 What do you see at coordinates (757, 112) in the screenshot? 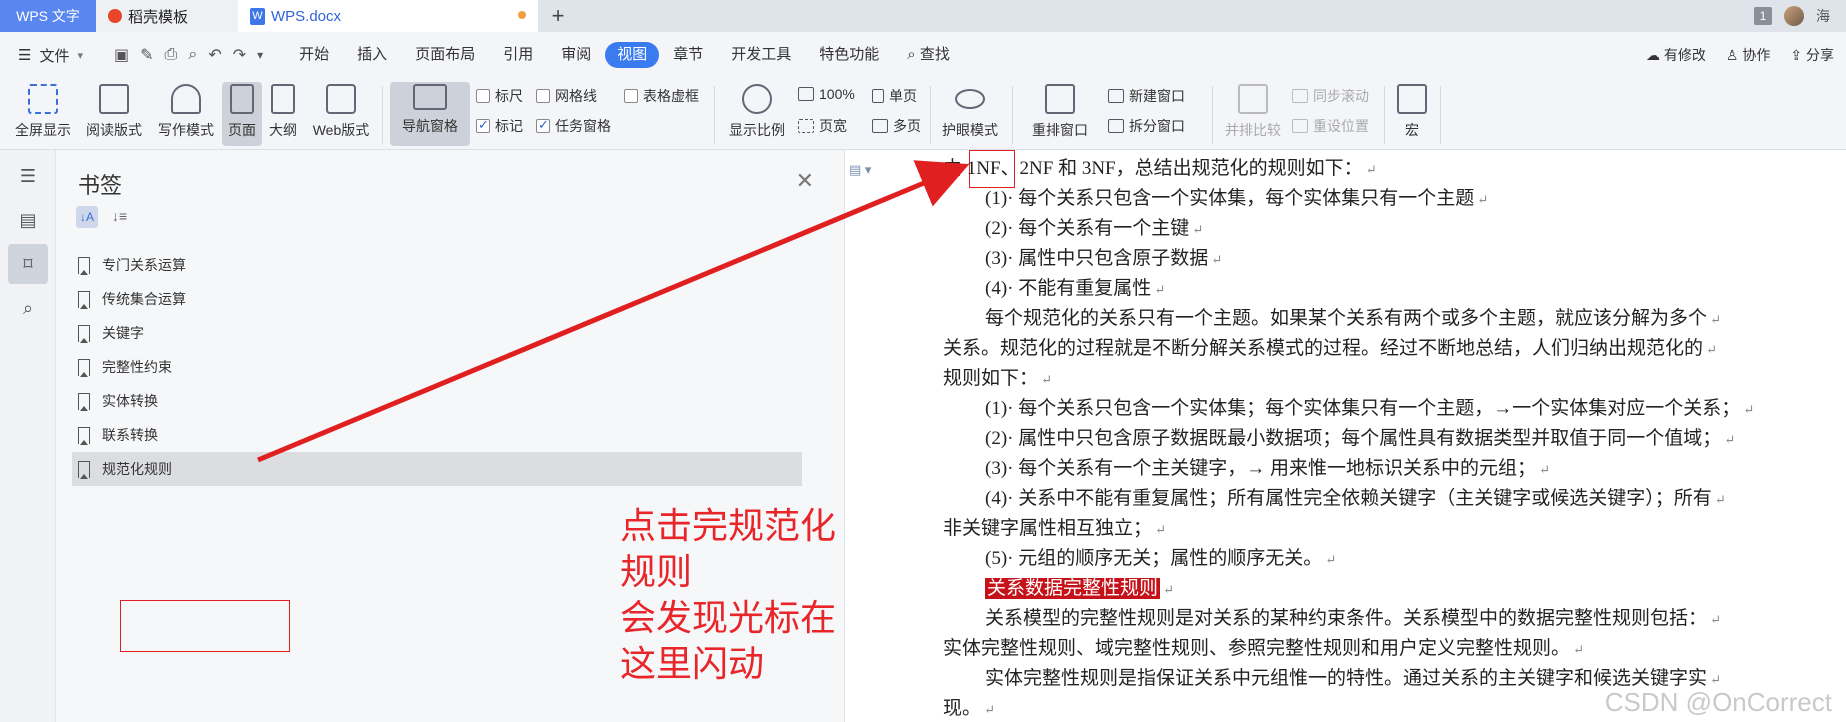
I see `zoom-button: 显示比例` at bounding box center [757, 112].